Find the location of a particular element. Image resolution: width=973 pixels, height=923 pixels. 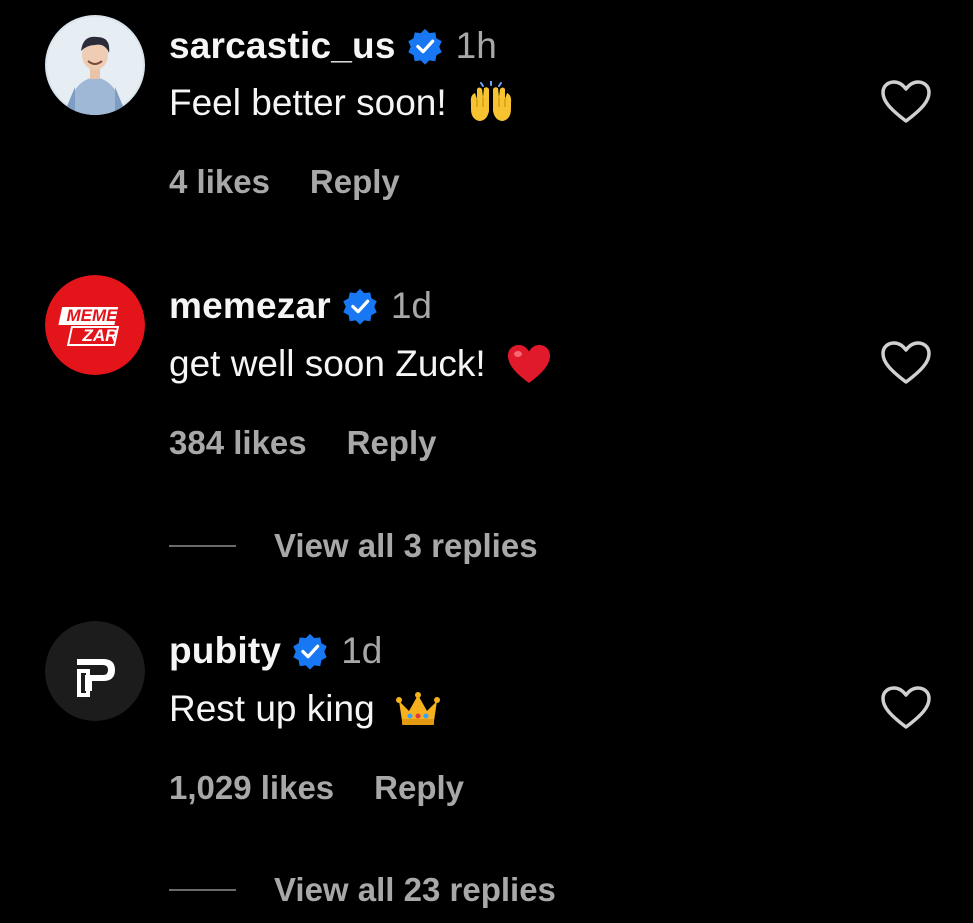

comment-meta: 1,029 likes Reply is located at coordinates (316, 788).